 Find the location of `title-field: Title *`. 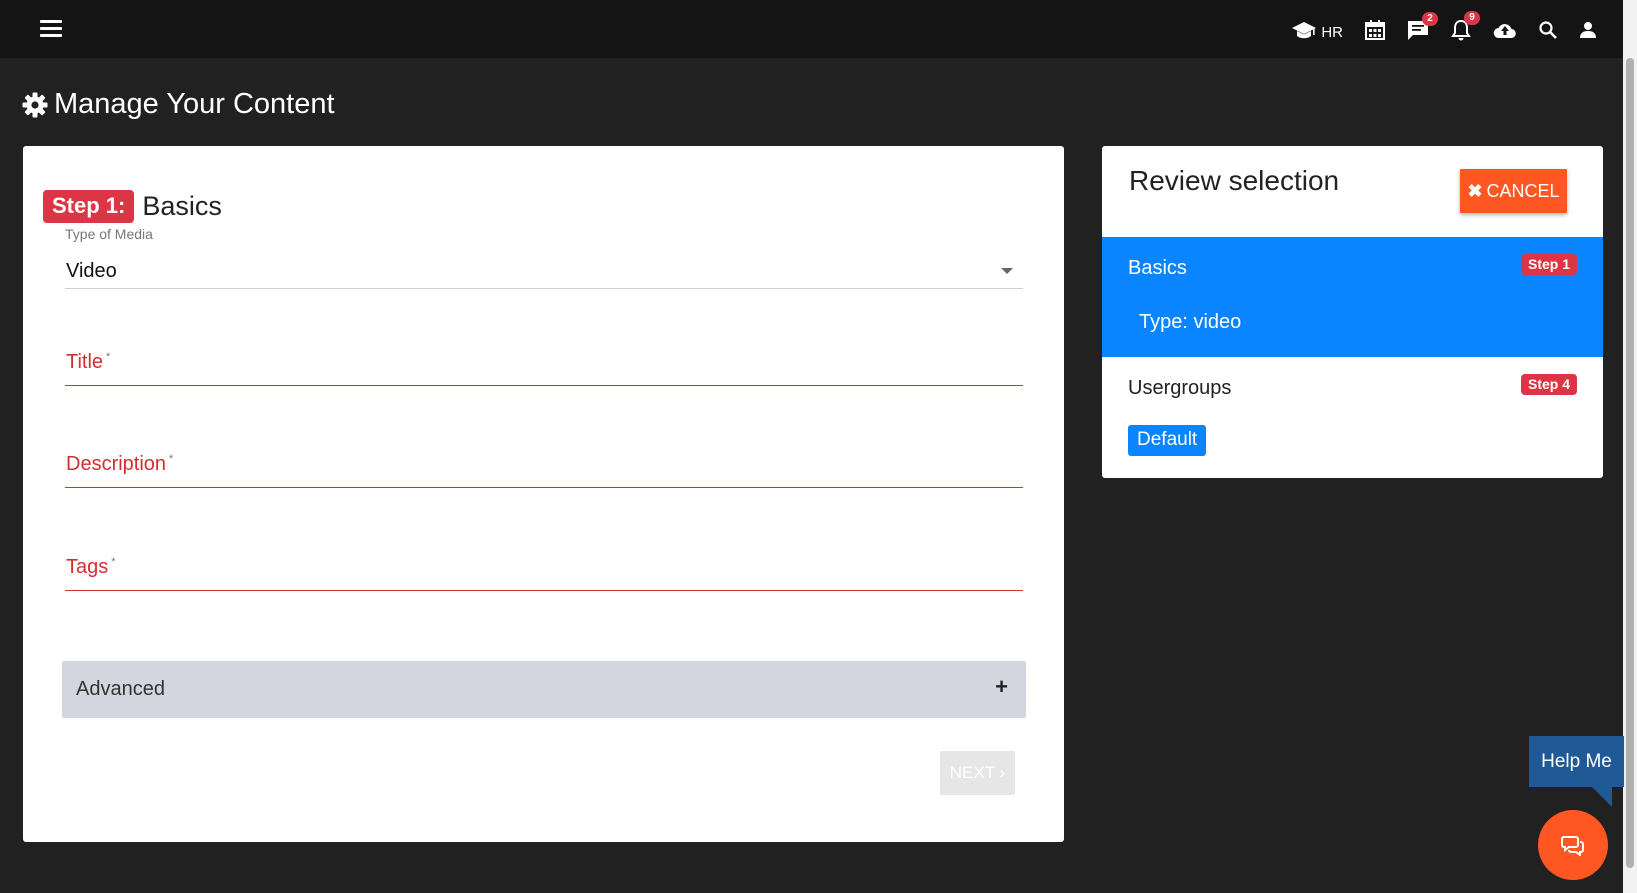

title-field: Title * is located at coordinates (544, 364).